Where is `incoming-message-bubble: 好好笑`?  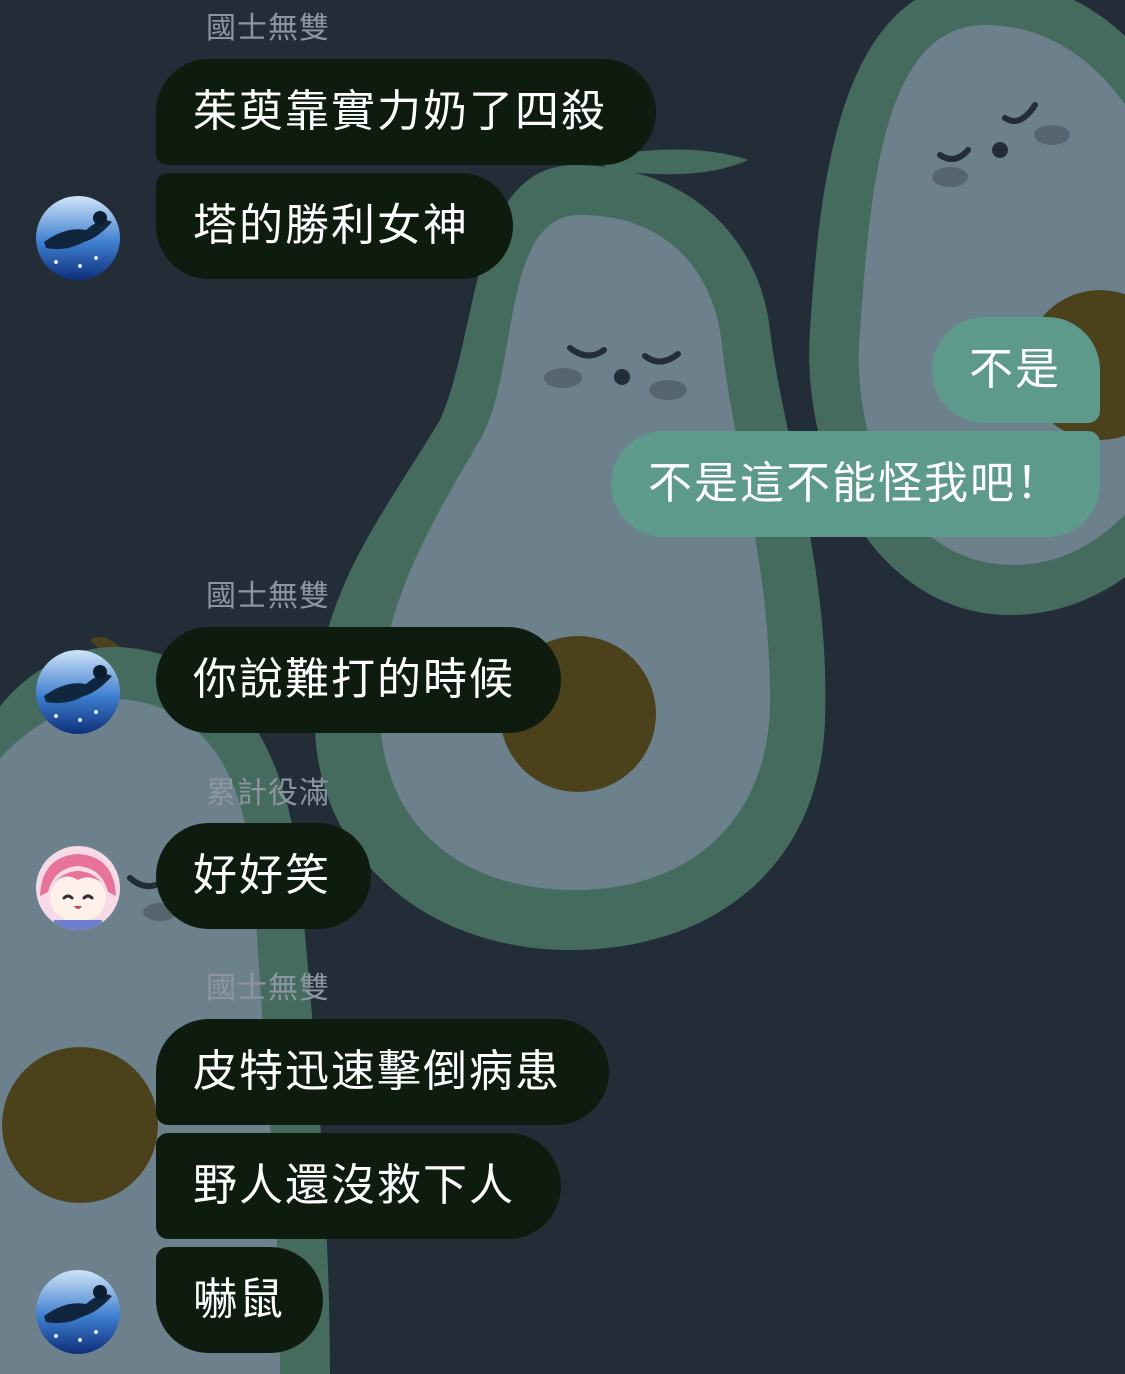 incoming-message-bubble: 好好笑 is located at coordinates (263, 876).